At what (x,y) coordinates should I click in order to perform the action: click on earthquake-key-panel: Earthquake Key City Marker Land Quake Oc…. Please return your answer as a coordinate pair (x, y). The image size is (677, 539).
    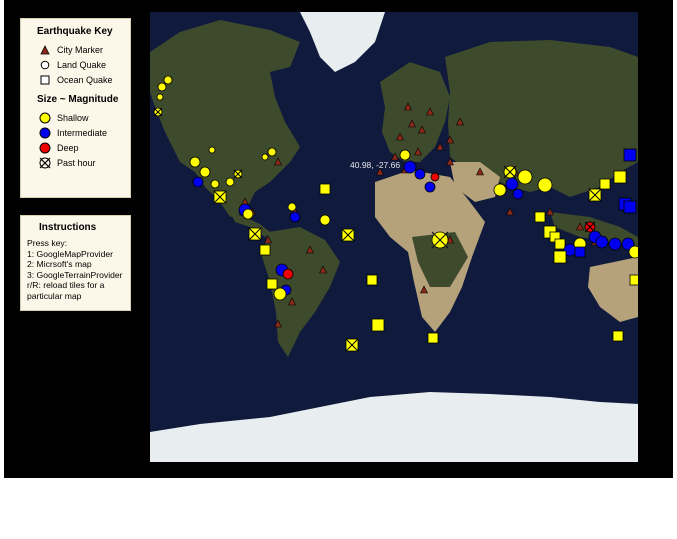
    Looking at the image, I should click on (75, 108).